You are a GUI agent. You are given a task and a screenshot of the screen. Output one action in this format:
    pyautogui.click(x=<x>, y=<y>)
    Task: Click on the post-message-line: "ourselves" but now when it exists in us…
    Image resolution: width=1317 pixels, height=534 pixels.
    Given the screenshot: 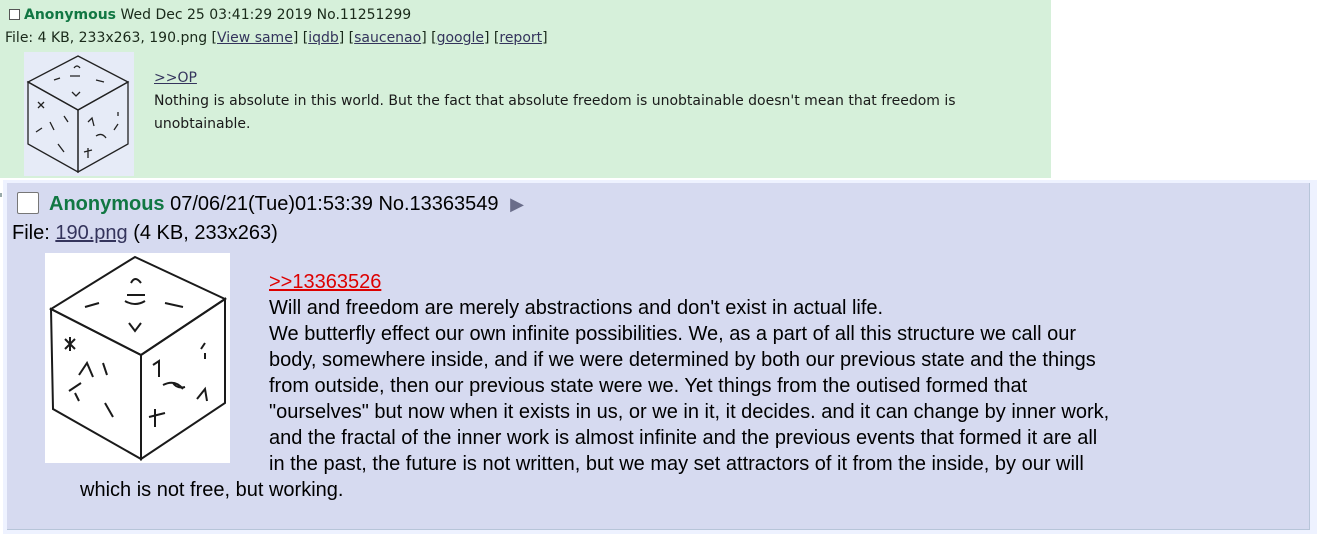 What is the action you would take?
    pyautogui.click(x=689, y=412)
    